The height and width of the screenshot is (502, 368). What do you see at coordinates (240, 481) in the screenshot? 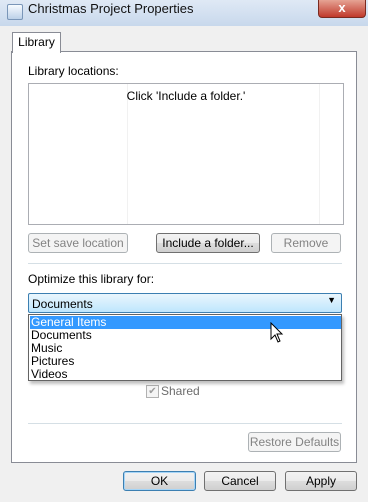
I see `cancel-button: Cancel` at bounding box center [240, 481].